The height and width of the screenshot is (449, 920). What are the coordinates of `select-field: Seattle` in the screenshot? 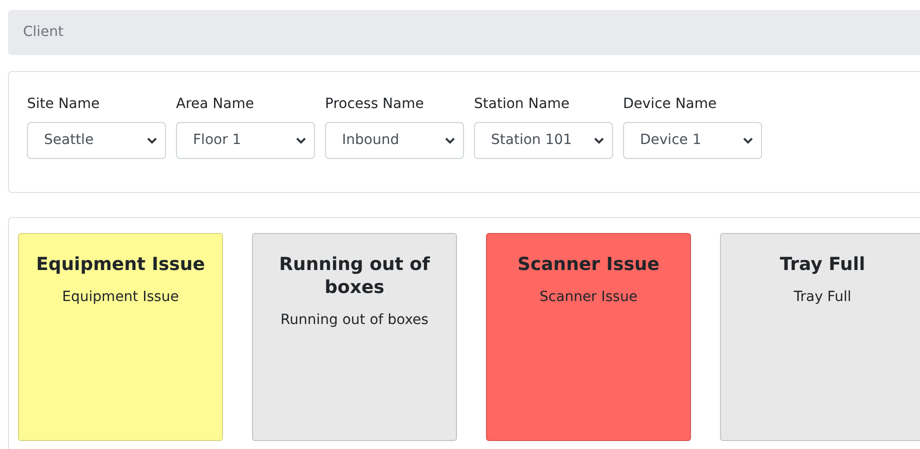 It's located at (96, 140).